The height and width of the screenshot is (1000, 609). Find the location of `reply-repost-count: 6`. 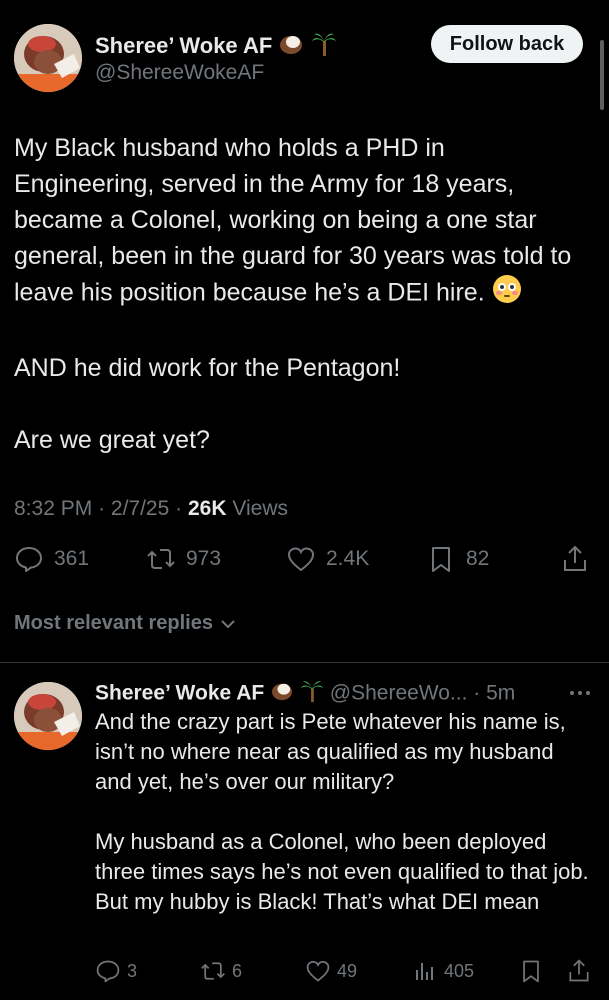

reply-repost-count: 6 is located at coordinates (237, 970).